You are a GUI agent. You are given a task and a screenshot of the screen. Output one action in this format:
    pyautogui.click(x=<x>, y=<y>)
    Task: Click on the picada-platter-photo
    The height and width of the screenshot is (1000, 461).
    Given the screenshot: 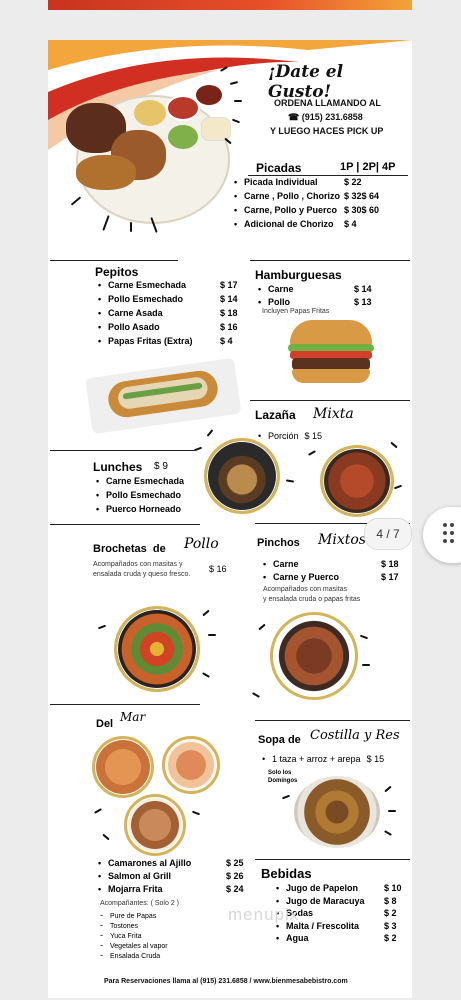 What is the action you would take?
    pyautogui.click(x=145, y=150)
    